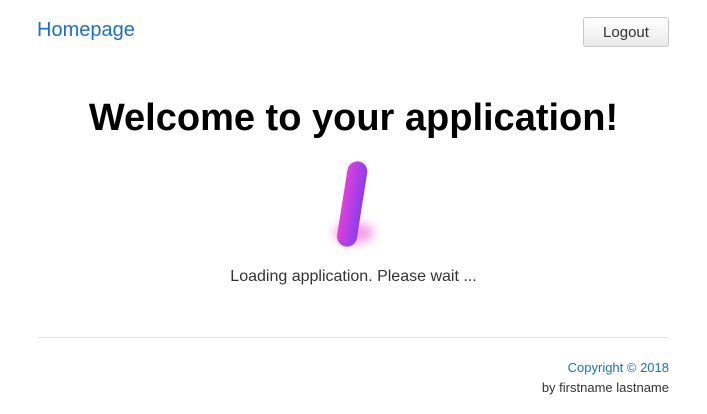  What do you see at coordinates (626, 32) in the screenshot?
I see `logout-button: Logout` at bounding box center [626, 32].